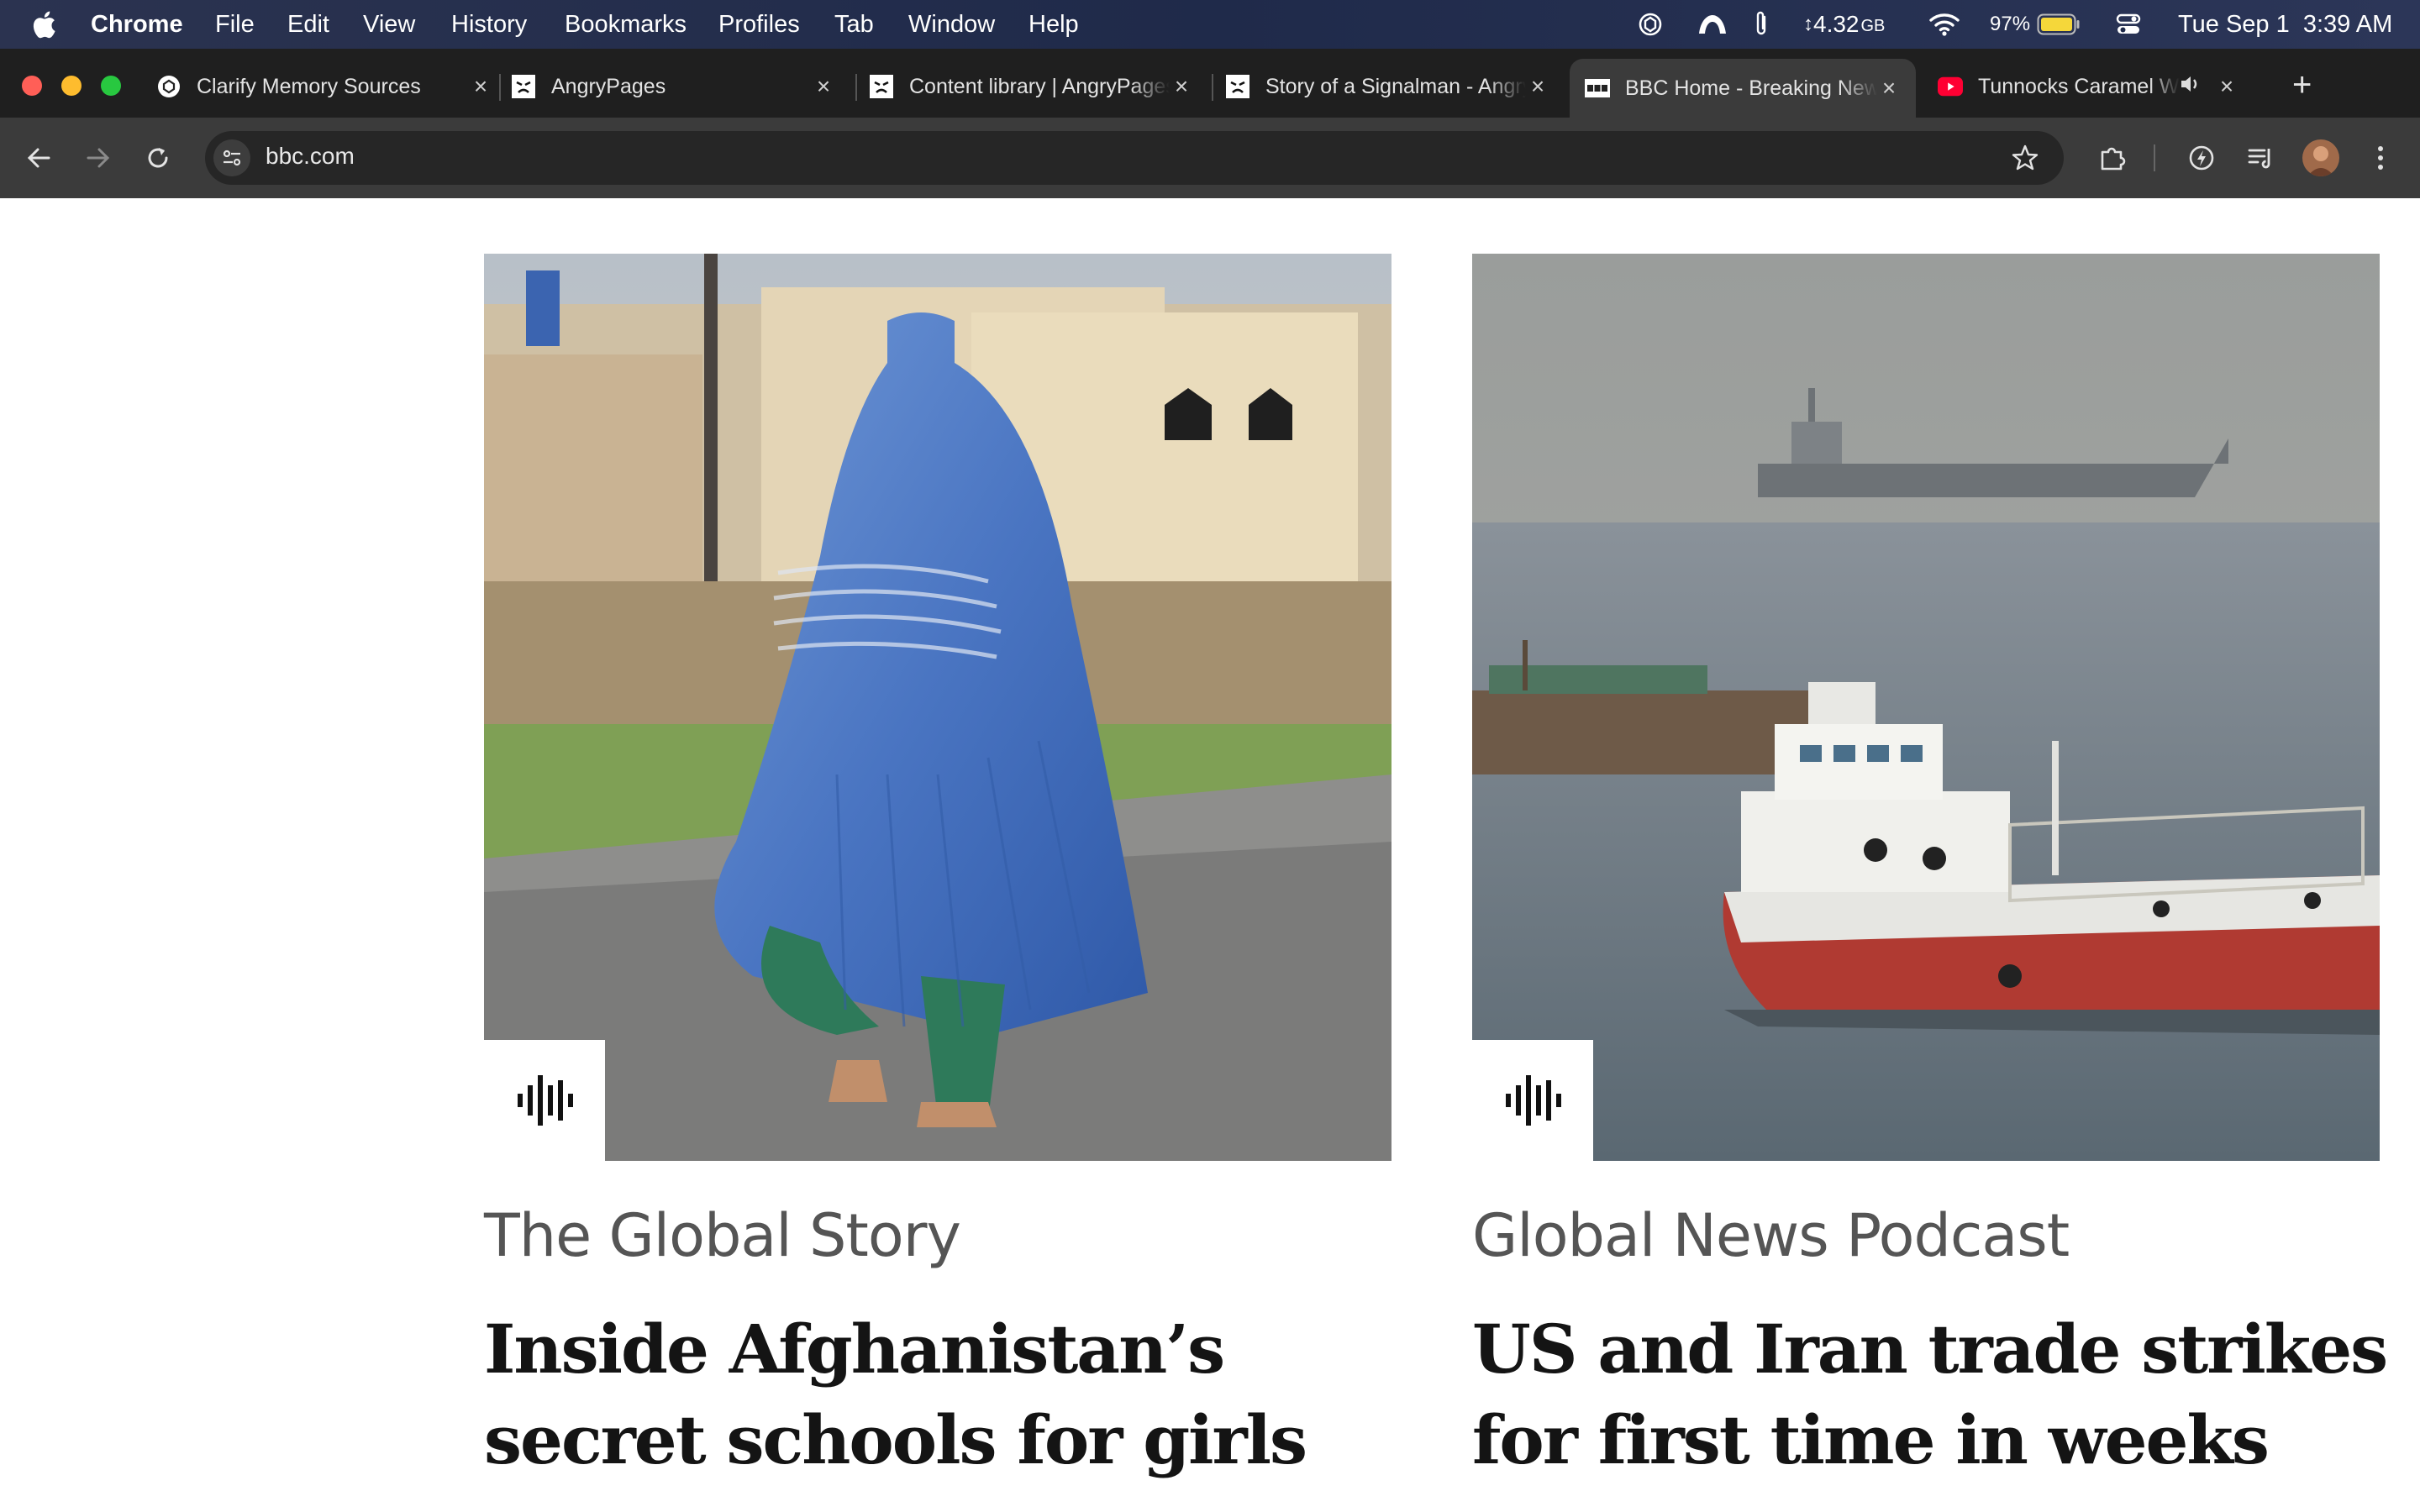  I want to click on battery-icon, so click(2059, 24).